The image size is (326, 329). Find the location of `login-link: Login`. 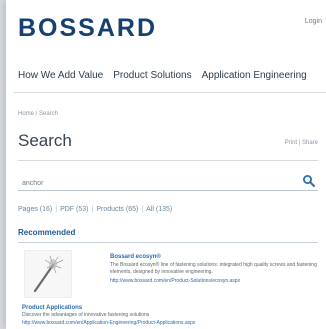

login-link: Login is located at coordinates (313, 21).